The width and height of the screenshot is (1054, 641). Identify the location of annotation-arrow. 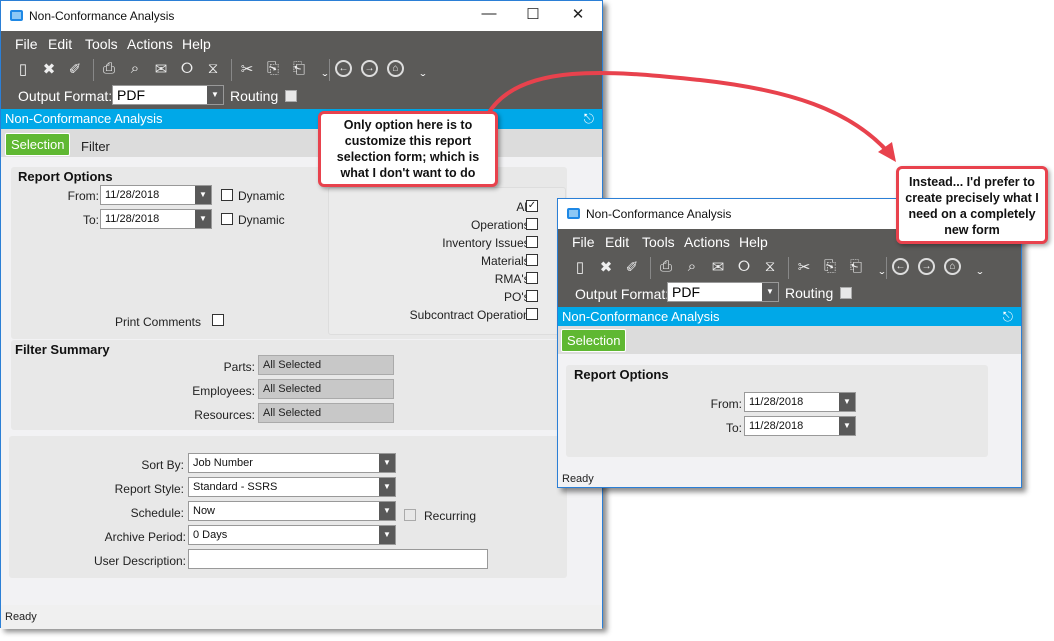
(691, 116).